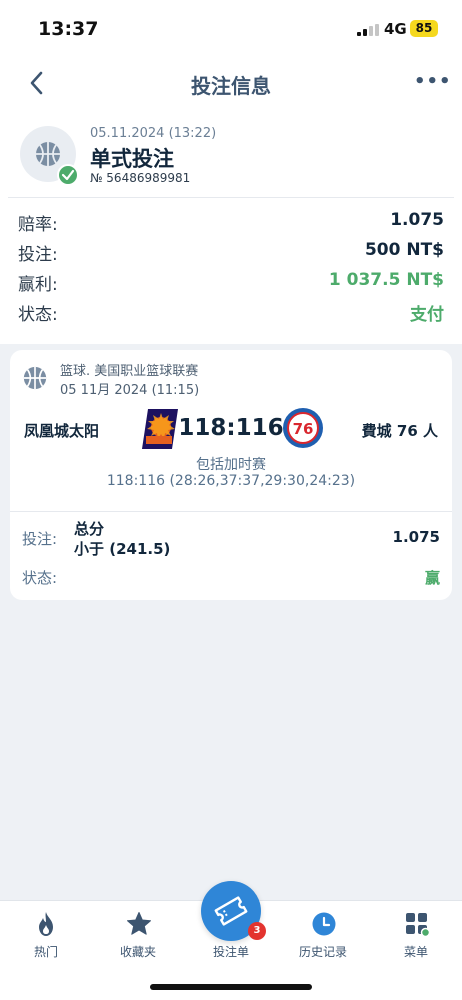  I want to click on period-scores: 118:116 (28:26,37:37,29:30,24:23), so click(231, 481).